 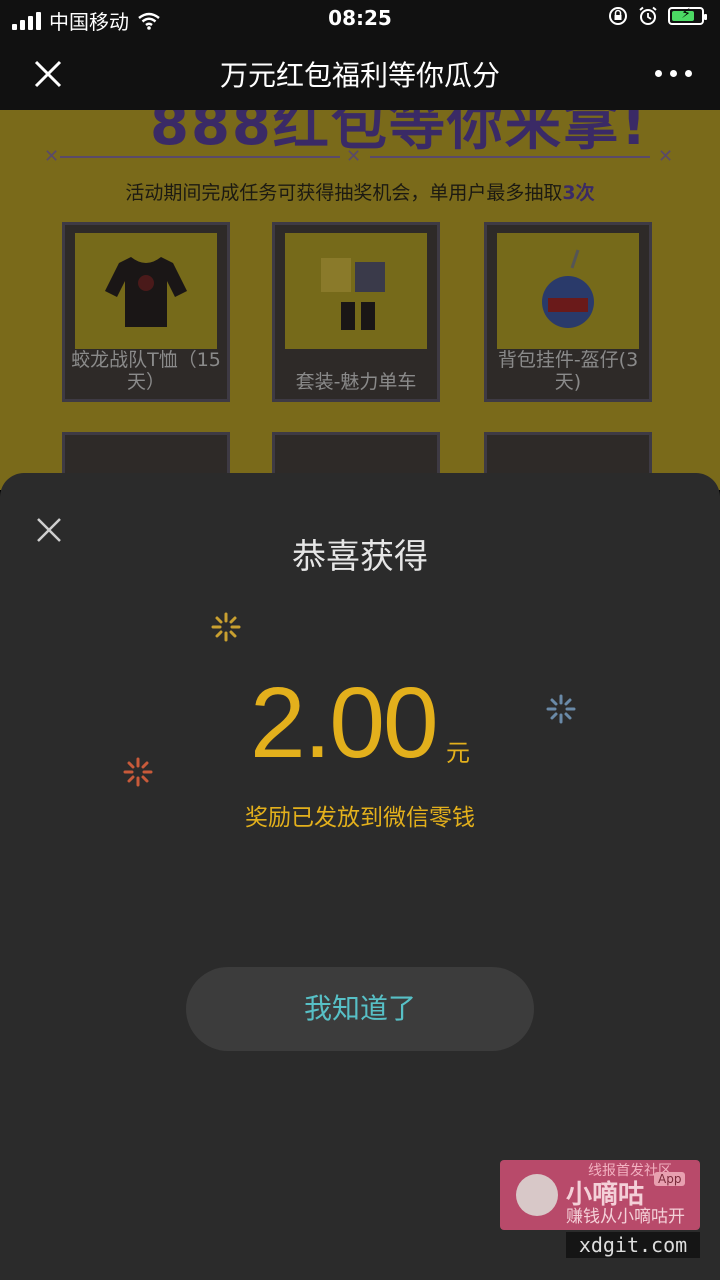 I want to click on prize-label: 蛟龙战队T恤（15天）, so click(x=146, y=371).